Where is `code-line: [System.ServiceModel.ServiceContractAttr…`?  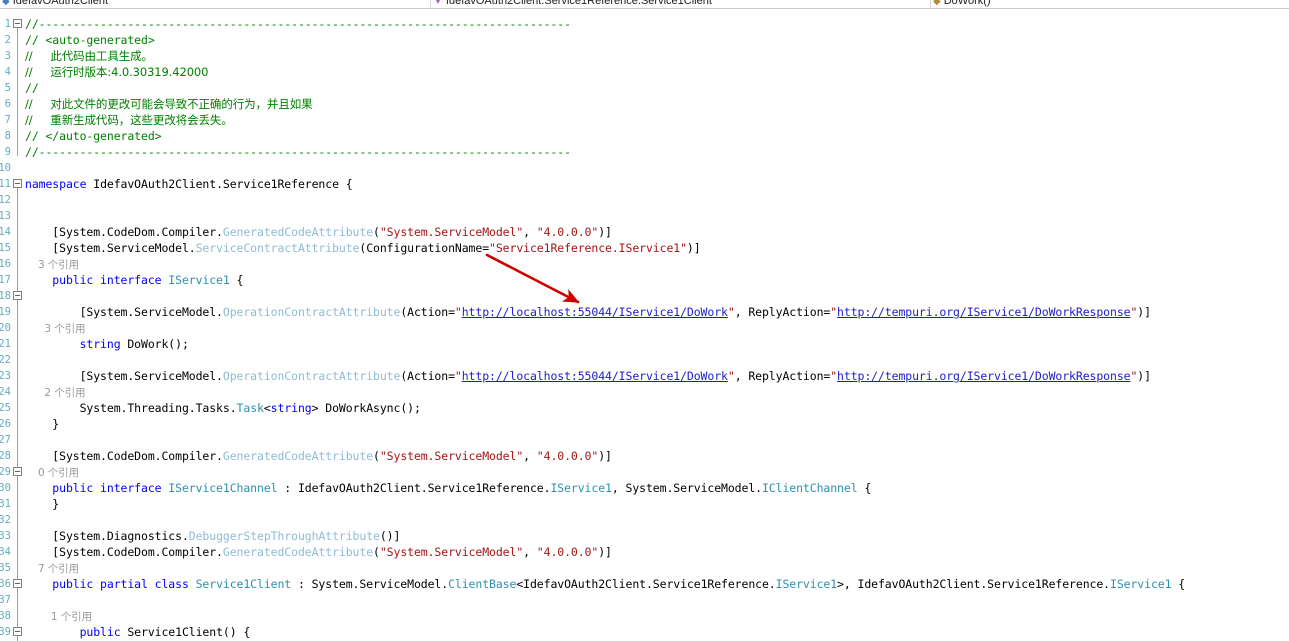
code-line: [System.ServiceModel.ServiceContractAttr… is located at coordinates (362, 248).